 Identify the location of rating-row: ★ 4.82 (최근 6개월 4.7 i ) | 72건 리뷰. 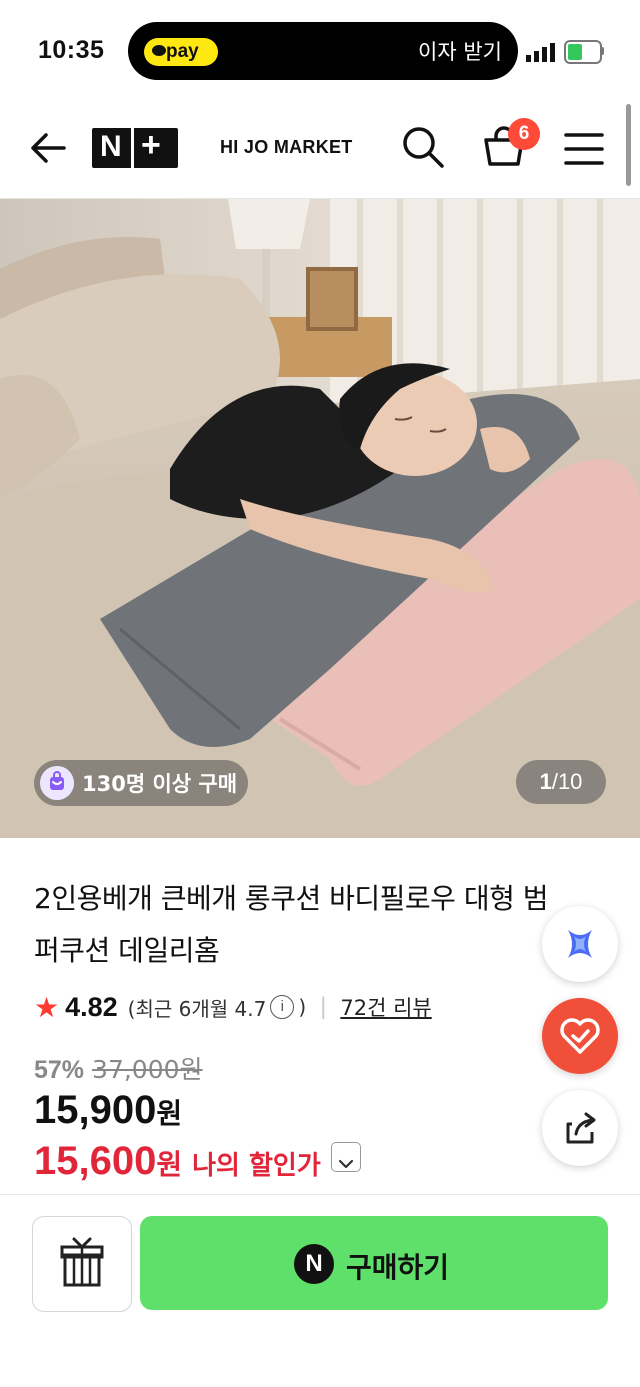
(233, 1007).